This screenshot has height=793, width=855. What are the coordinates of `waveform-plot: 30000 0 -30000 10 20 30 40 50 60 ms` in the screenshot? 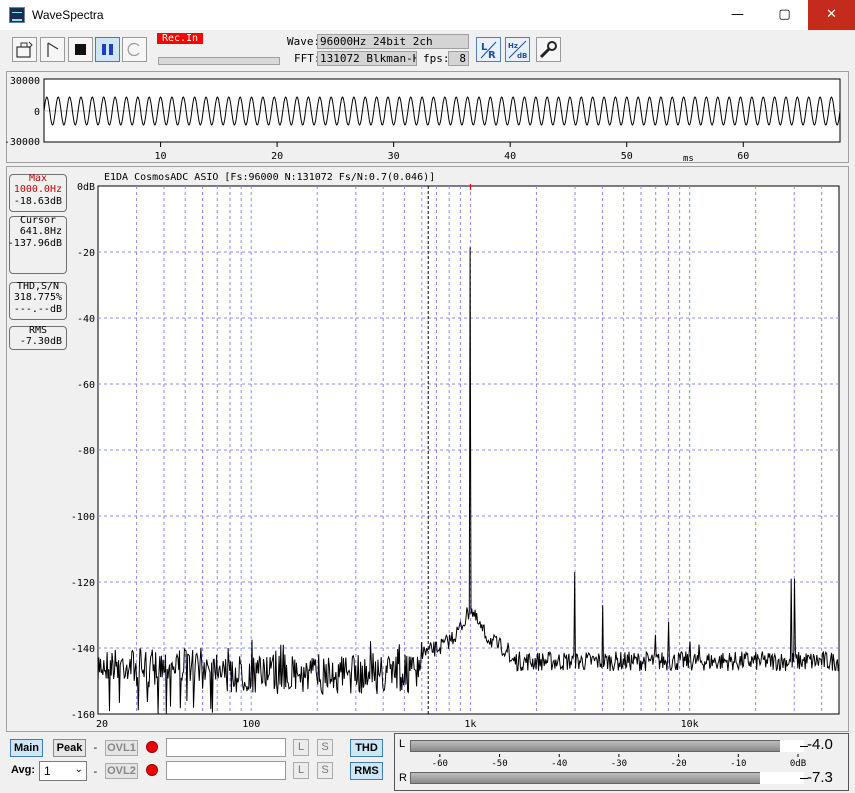 It's located at (427, 117).